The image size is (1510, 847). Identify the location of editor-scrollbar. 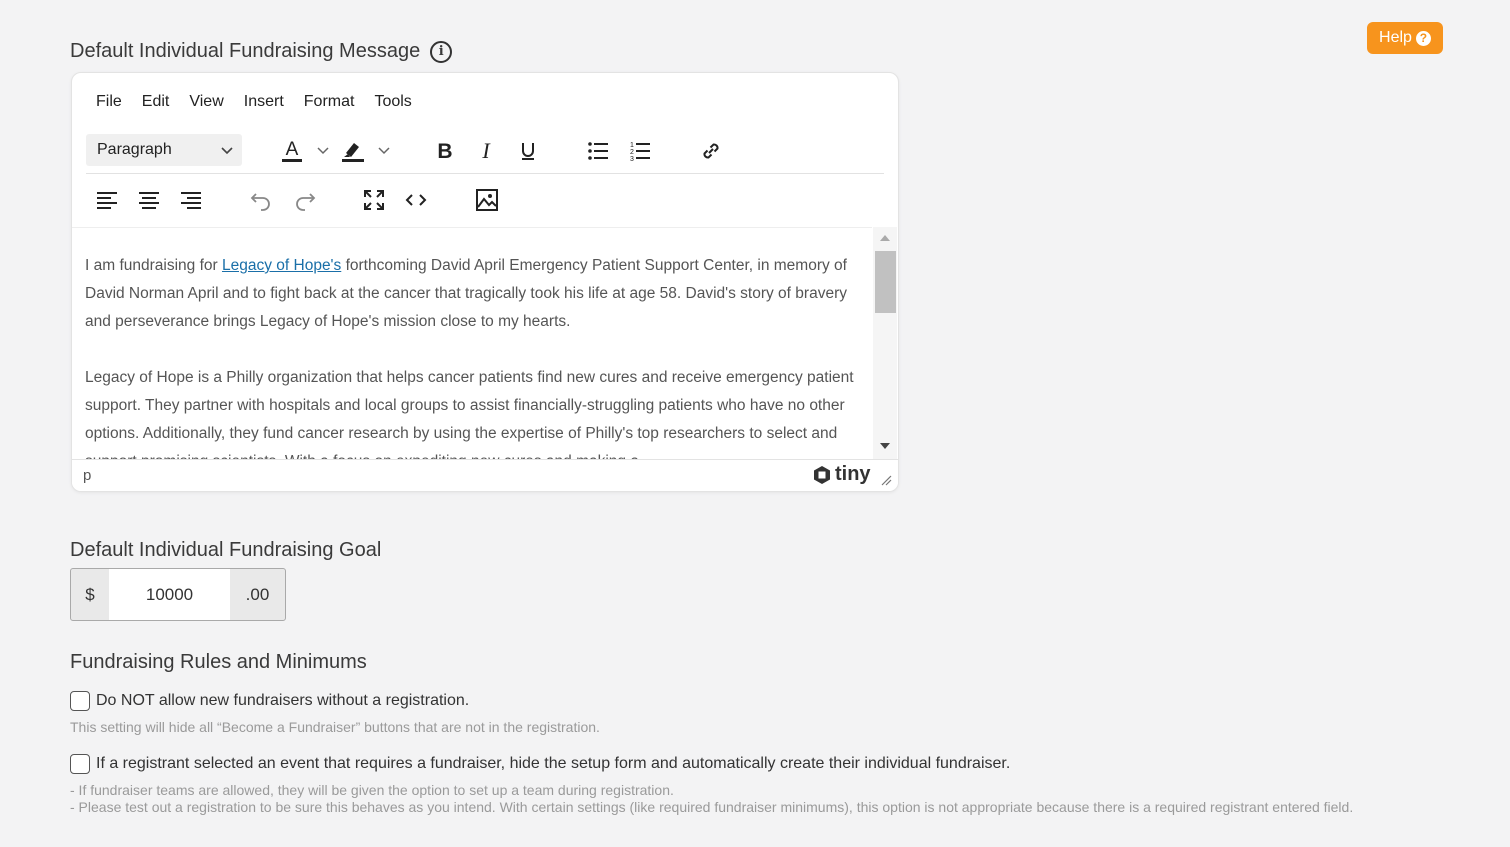
(885, 343).